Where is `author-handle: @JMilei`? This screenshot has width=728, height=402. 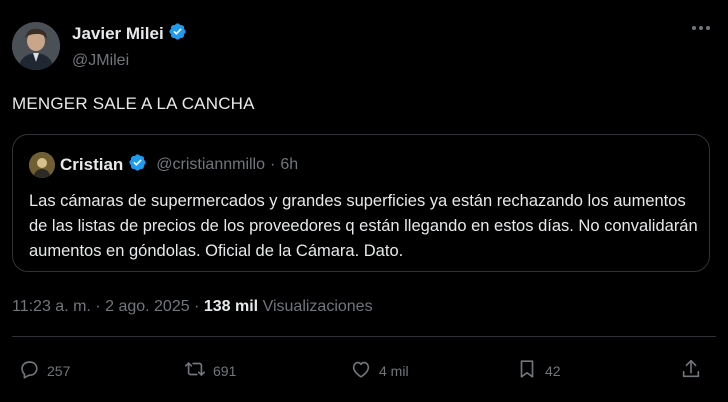
author-handle: @JMilei is located at coordinates (129, 61).